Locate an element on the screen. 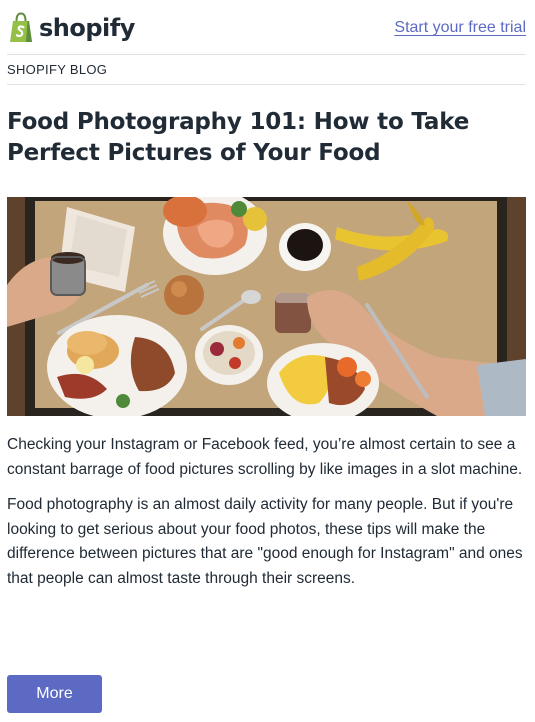 This screenshot has height=722, width=535. logo-wordmark: shopify is located at coordinates (87, 28).